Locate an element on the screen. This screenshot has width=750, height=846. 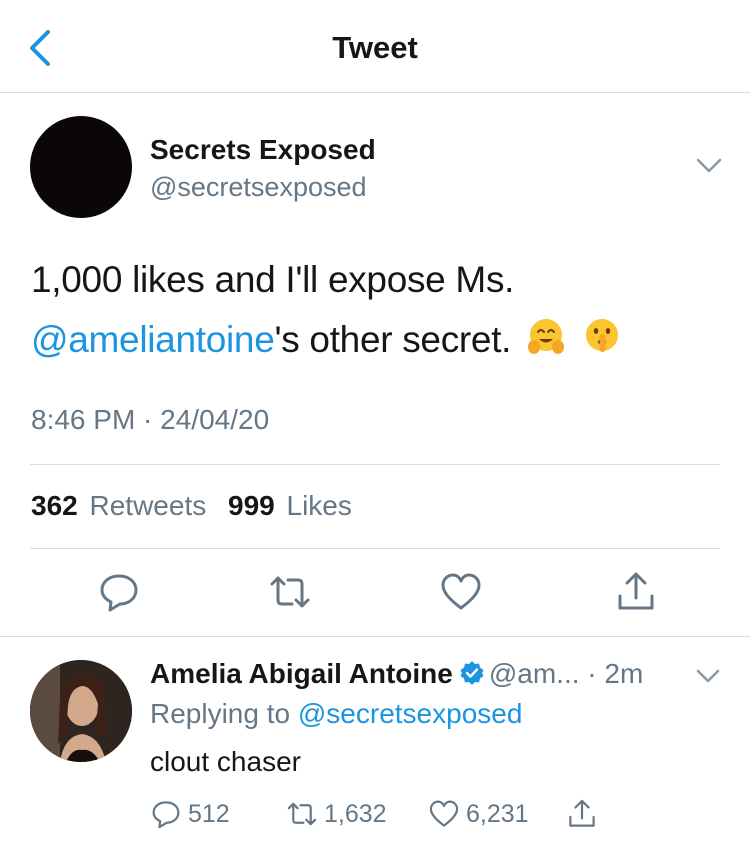
replying-to-prefix: Replying to is located at coordinates (220, 713).